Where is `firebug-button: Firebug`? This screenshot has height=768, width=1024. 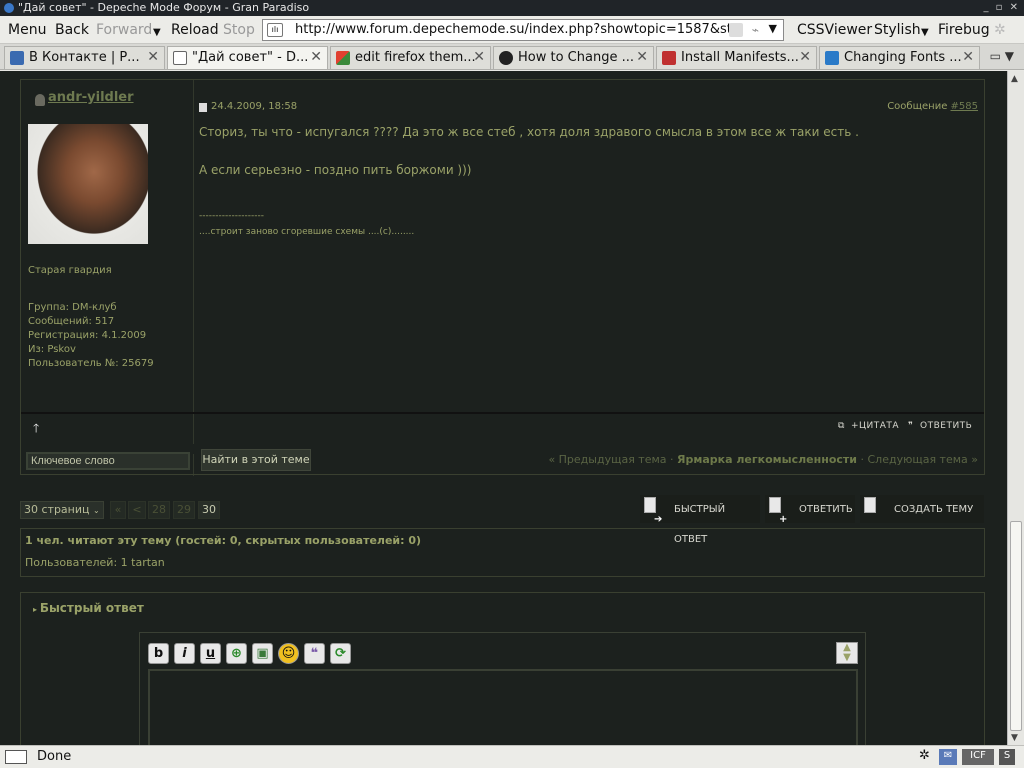 firebug-button: Firebug is located at coordinates (964, 30).